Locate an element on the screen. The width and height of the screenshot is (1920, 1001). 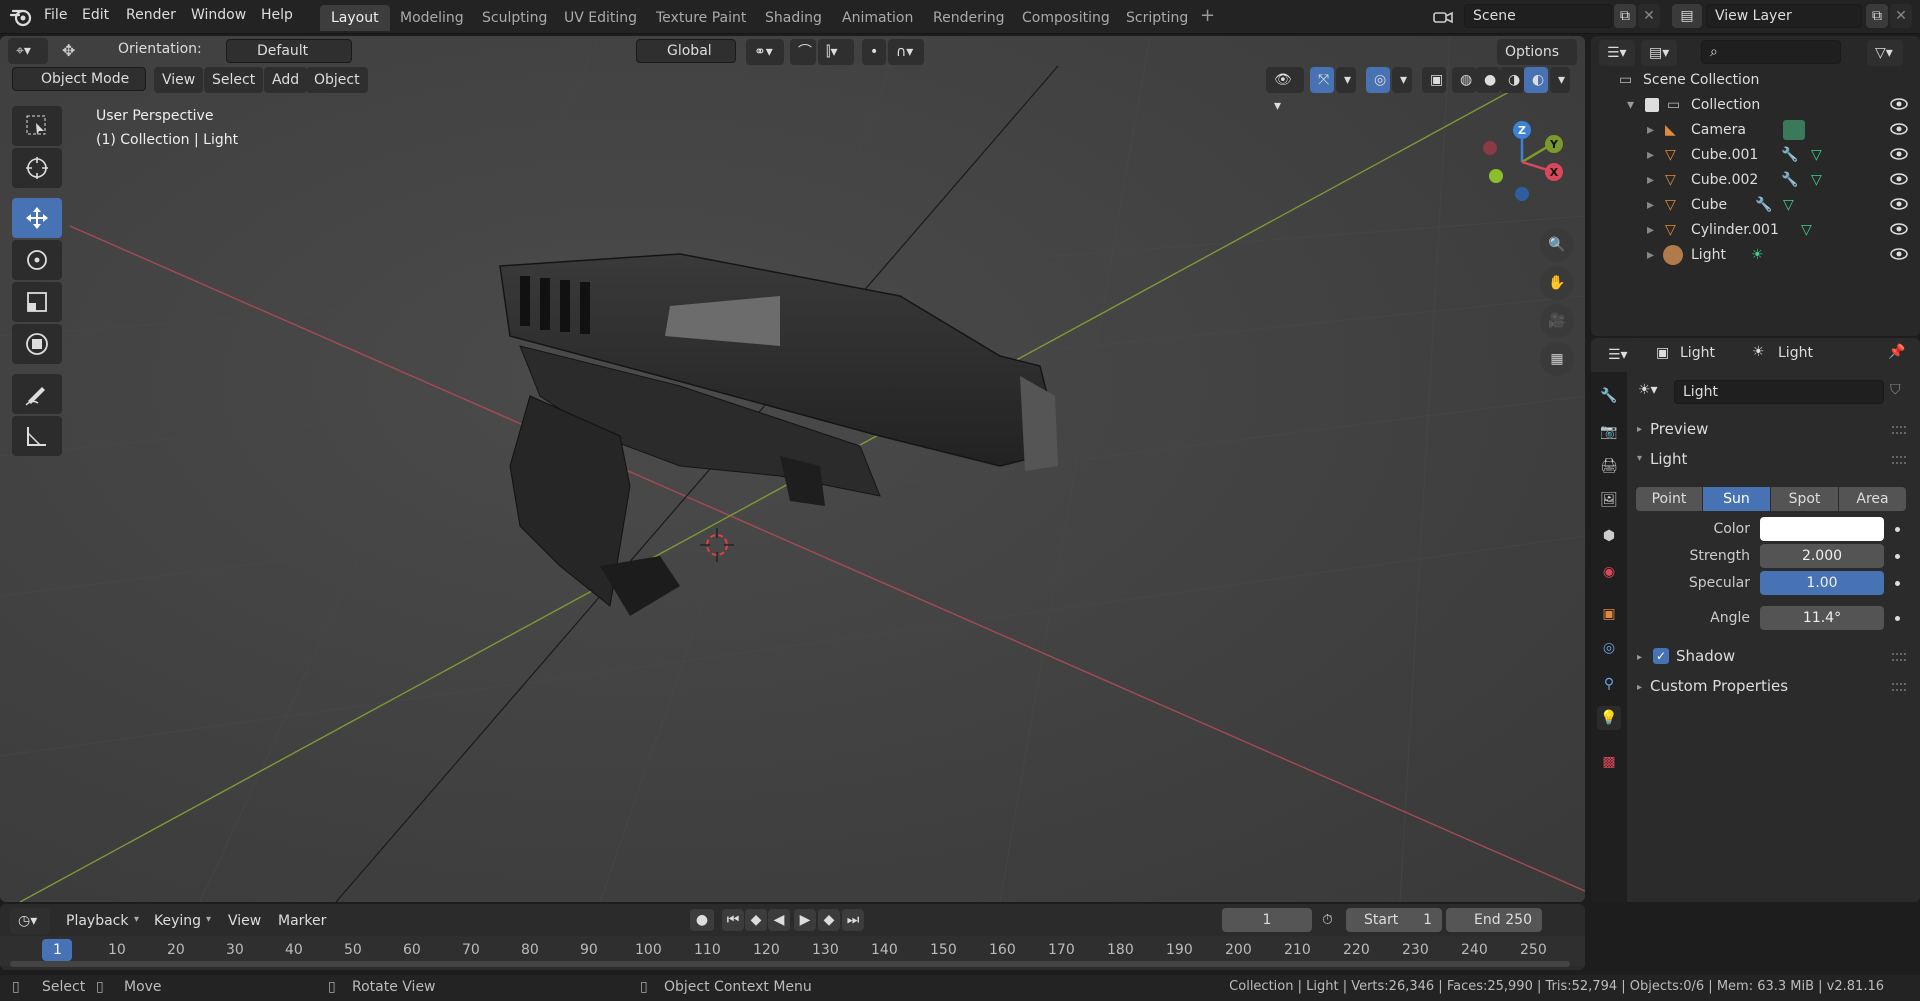
datablock-sun-icon: ☀▾ is located at coordinates (1648, 390).